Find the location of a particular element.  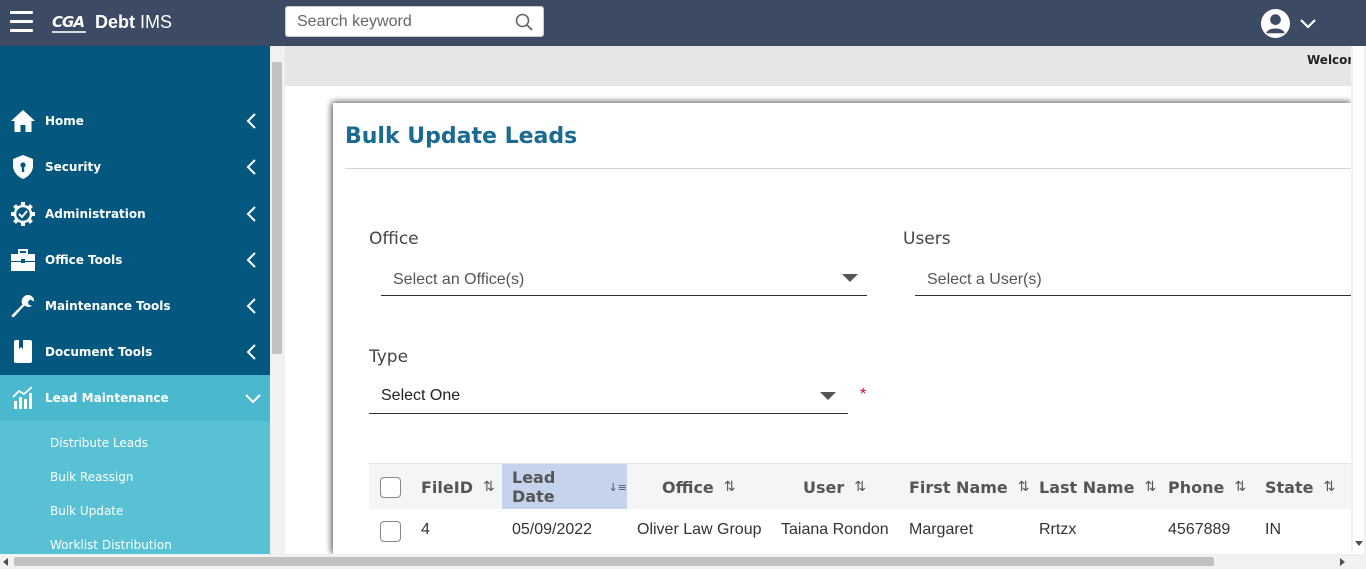

horizontal-scrollbar-thumb is located at coordinates (614, 561).